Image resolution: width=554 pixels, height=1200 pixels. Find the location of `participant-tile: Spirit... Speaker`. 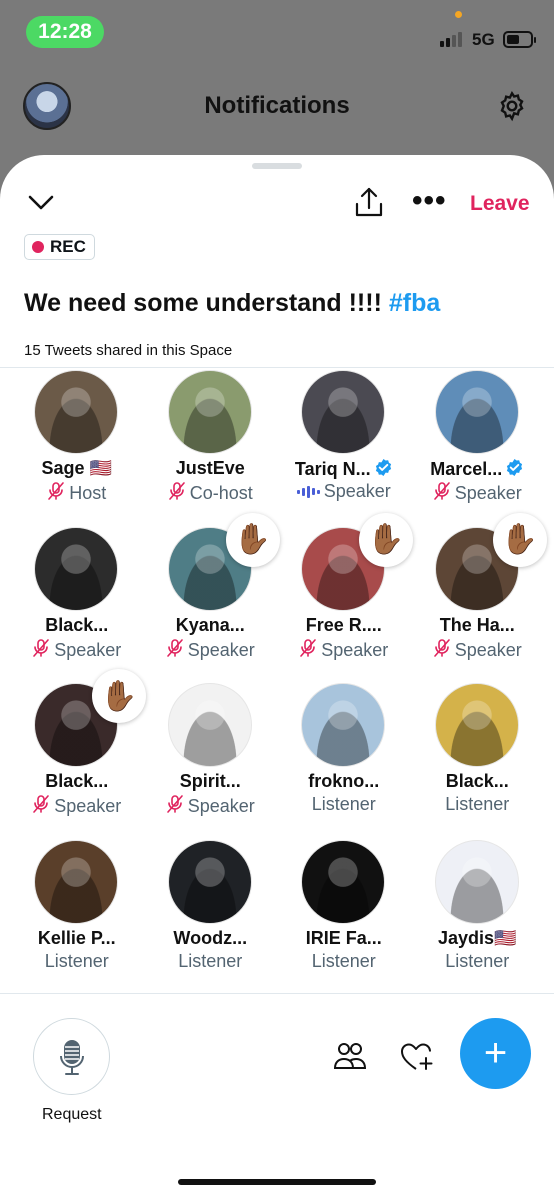

participant-tile: Spirit... Speaker is located at coordinates (211, 759).